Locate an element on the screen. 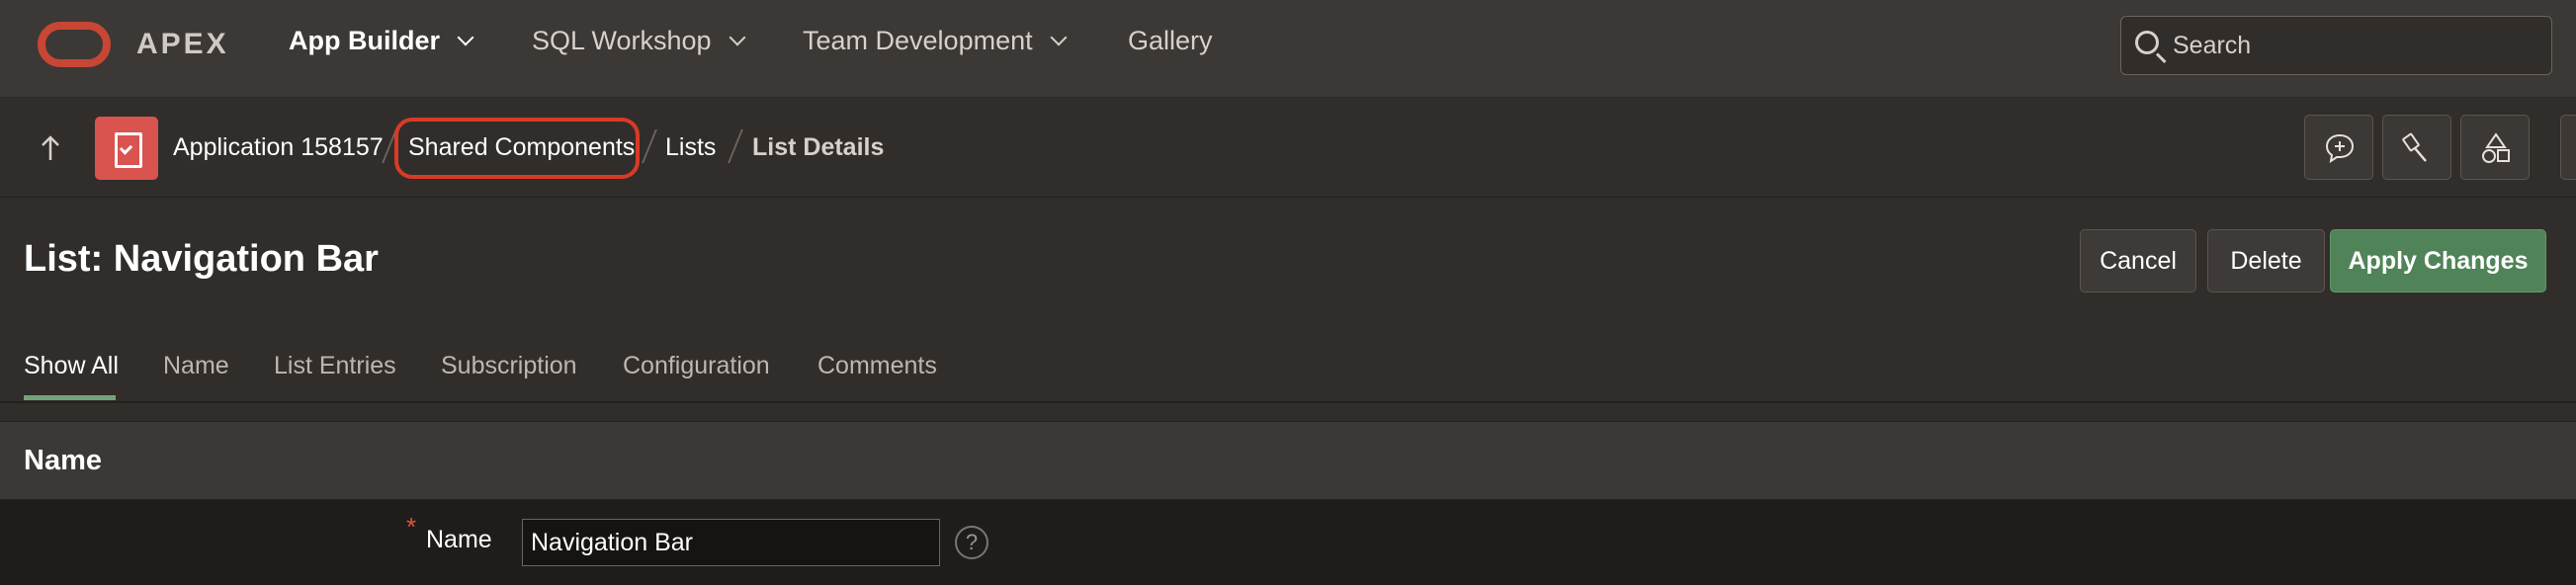 This screenshot has width=2576, height=585. delete-button: Delete is located at coordinates (2266, 260).